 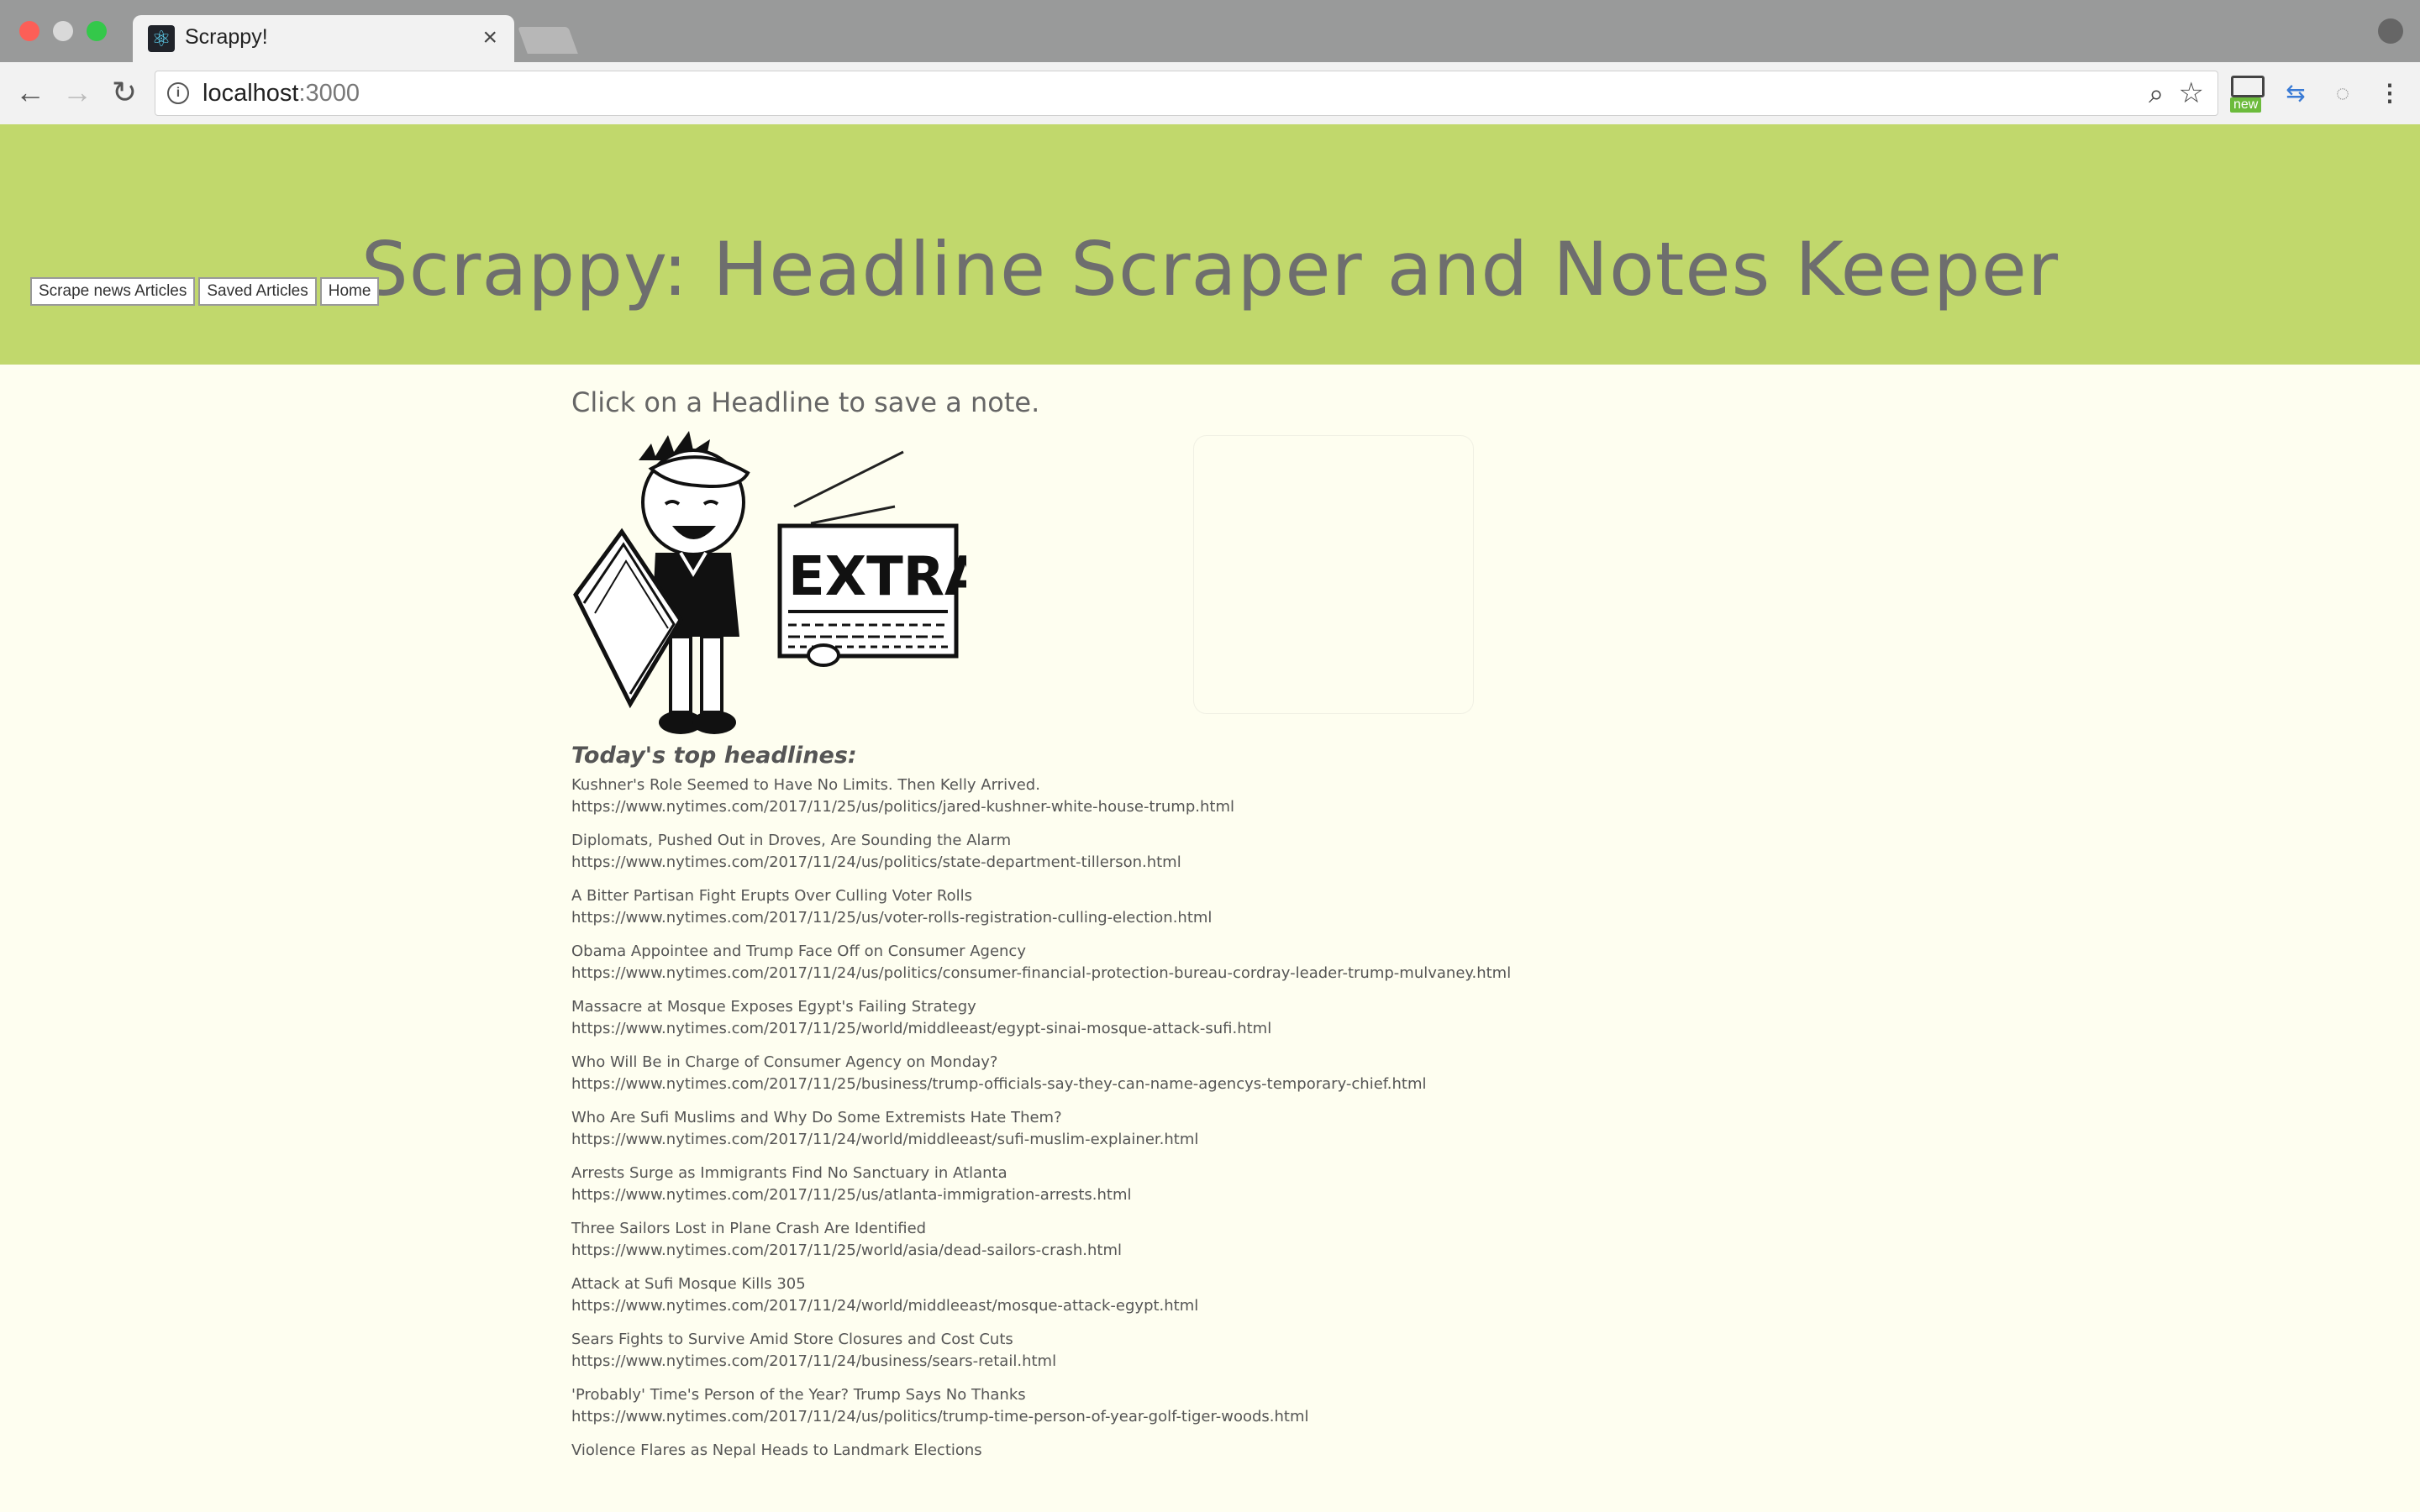 I want to click on back-arrow-icon: ←, so click(x=30, y=92).